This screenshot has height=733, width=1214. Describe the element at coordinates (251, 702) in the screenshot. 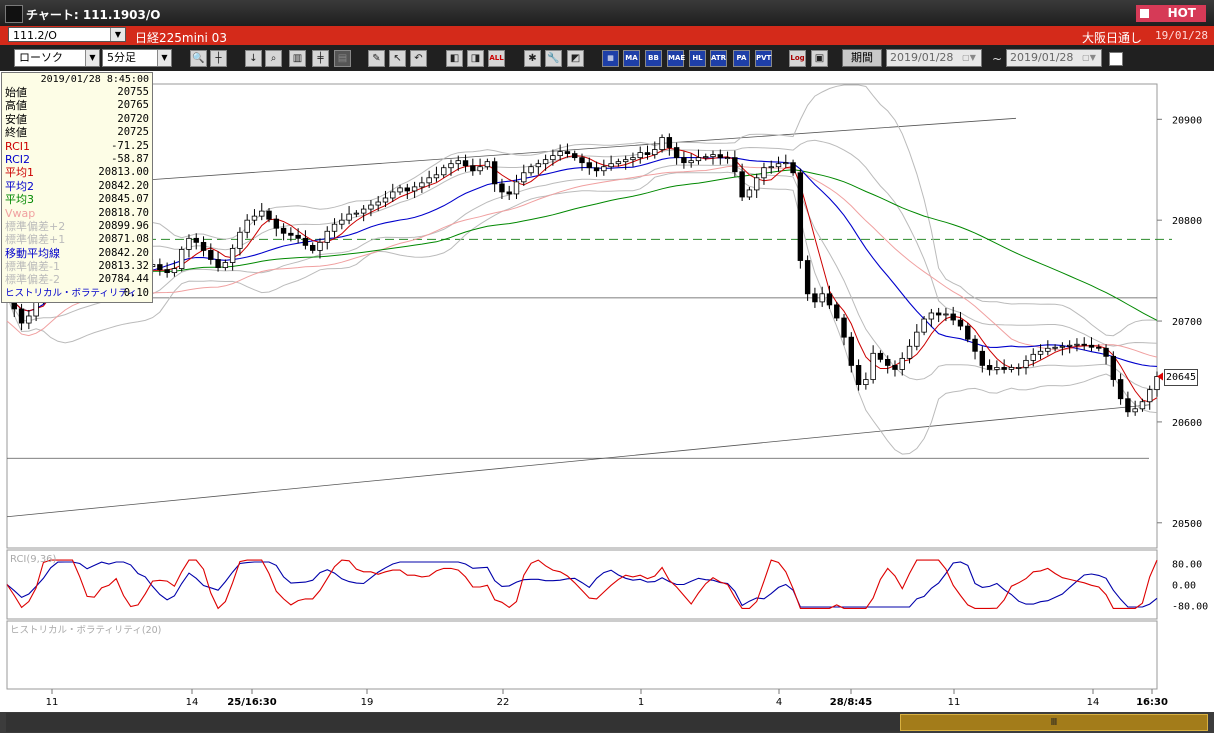

I see `time-tick-label: 25/16:30` at that location.